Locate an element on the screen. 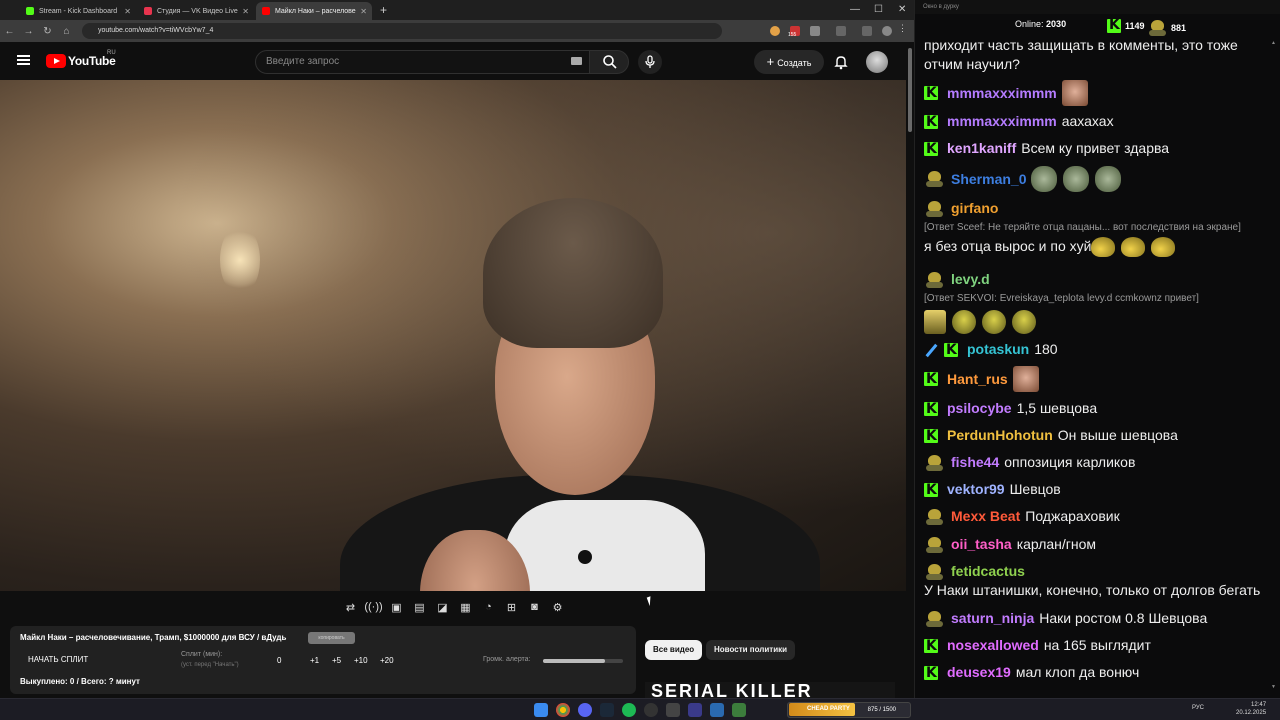 Image resolution: width=1280 pixels, height=720 pixels. steam-icon is located at coordinates (607, 710).